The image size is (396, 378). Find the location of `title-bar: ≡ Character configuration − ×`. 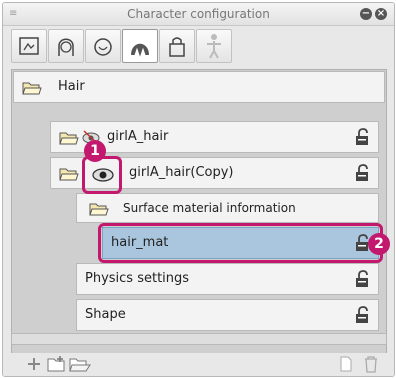

title-bar: ≡ Character configuration − × is located at coordinates (198, 14).